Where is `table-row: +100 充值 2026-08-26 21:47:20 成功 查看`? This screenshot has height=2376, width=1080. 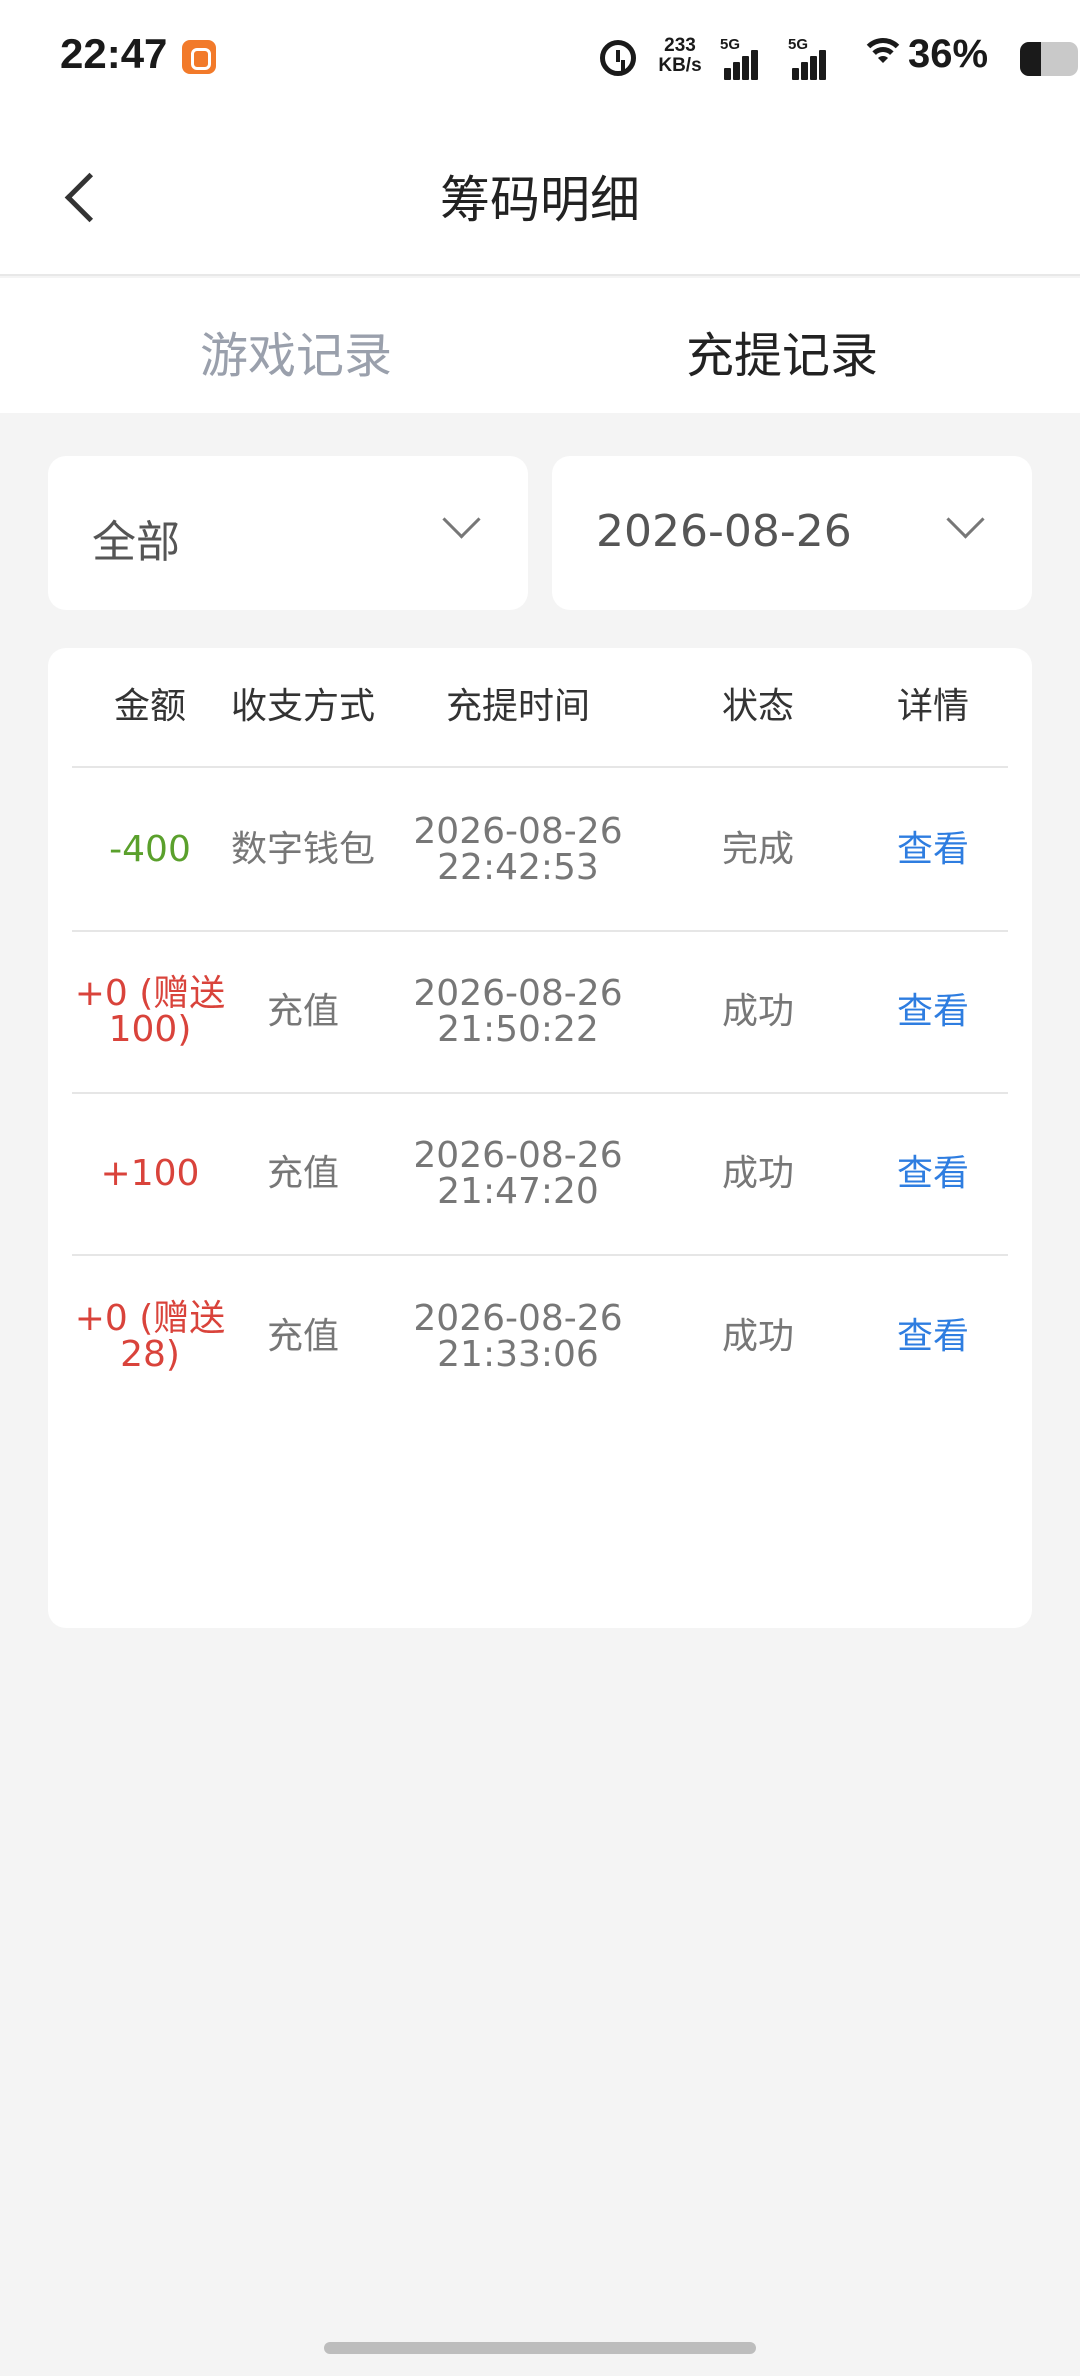 table-row: +100 充值 2026-08-26 21:47:20 成功 查看 is located at coordinates (540, 1175).